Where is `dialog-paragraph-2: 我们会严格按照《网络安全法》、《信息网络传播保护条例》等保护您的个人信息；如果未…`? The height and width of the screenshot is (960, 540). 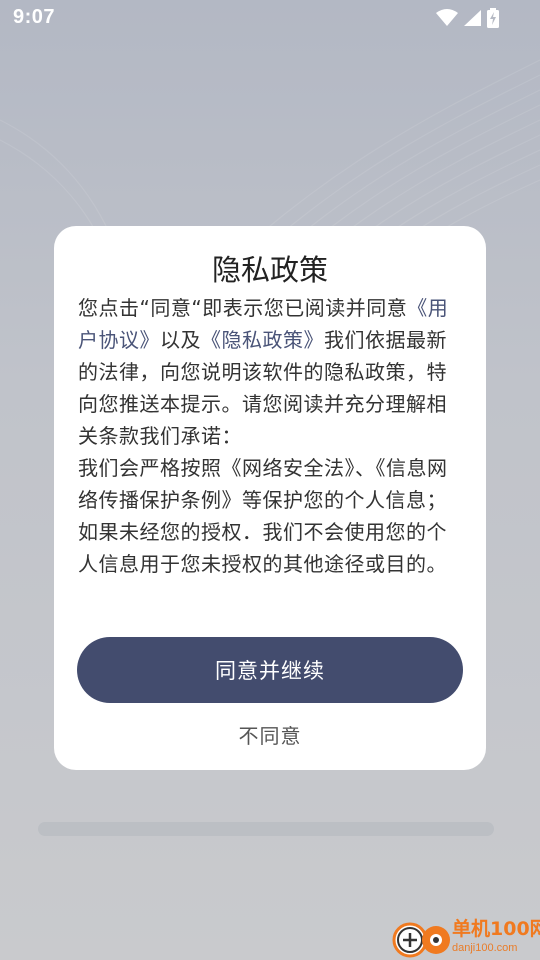
dialog-paragraph-2: 我们会严格按照《网络安全法》、《信息网络传播保护条例》等保护您的个人信息；如果未… is located at coordinates (263, 516).